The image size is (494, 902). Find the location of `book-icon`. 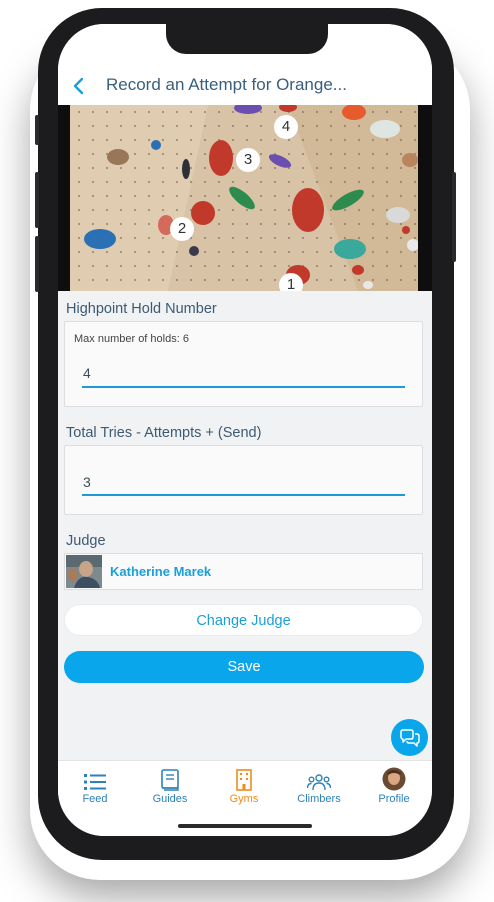

book-icon is located at coordinates (170, 780).